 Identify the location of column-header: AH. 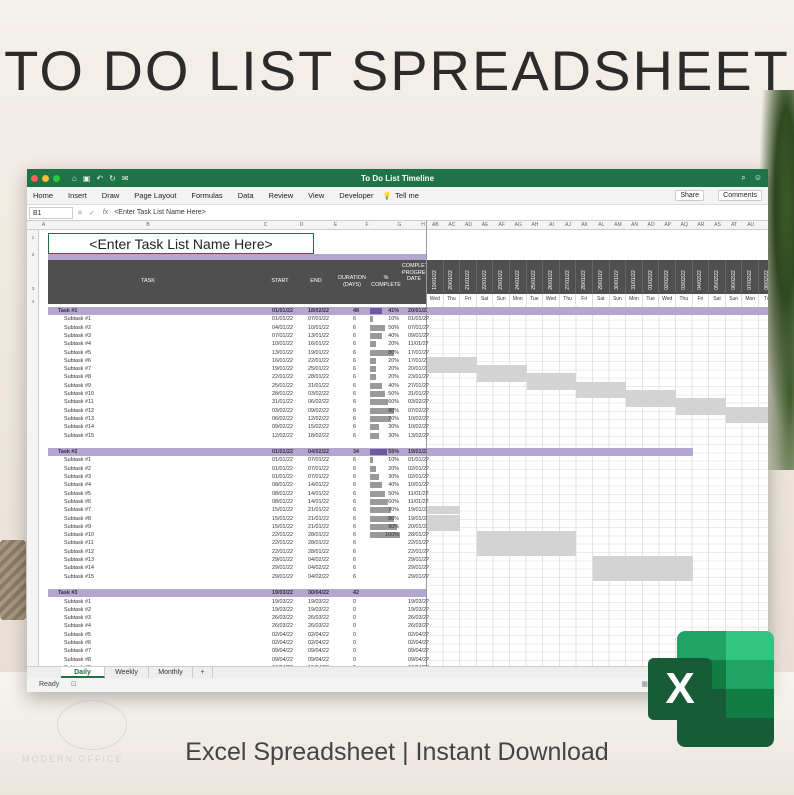
(535, 225).